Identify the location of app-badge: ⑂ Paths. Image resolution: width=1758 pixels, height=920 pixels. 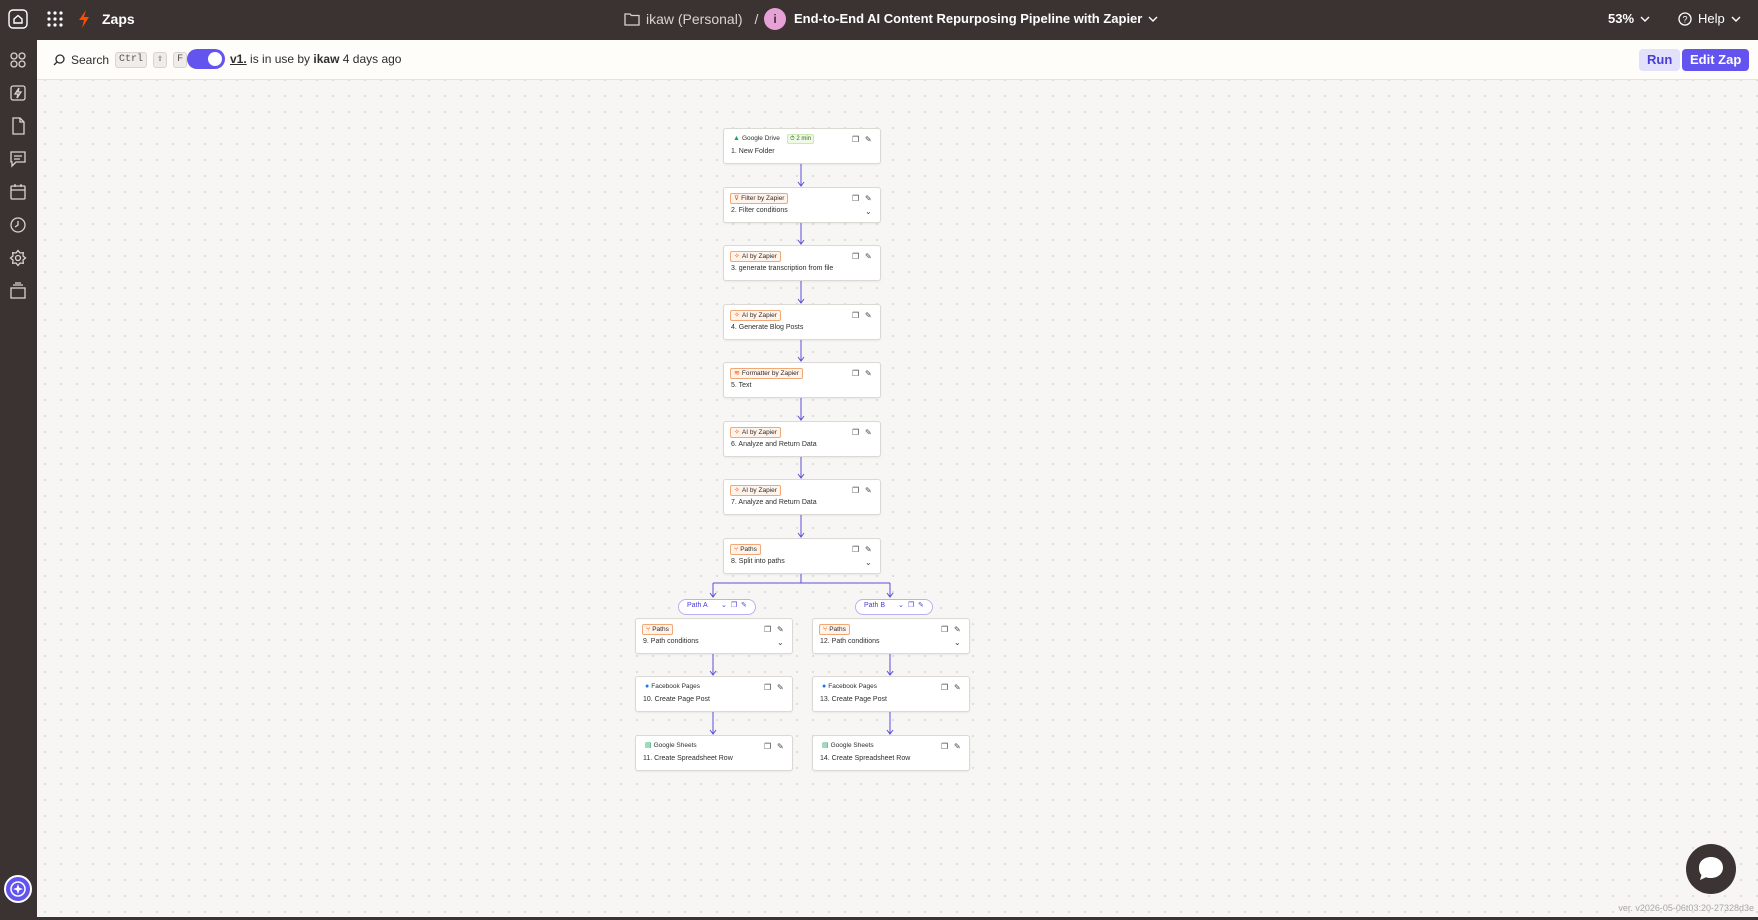
(657, 629).